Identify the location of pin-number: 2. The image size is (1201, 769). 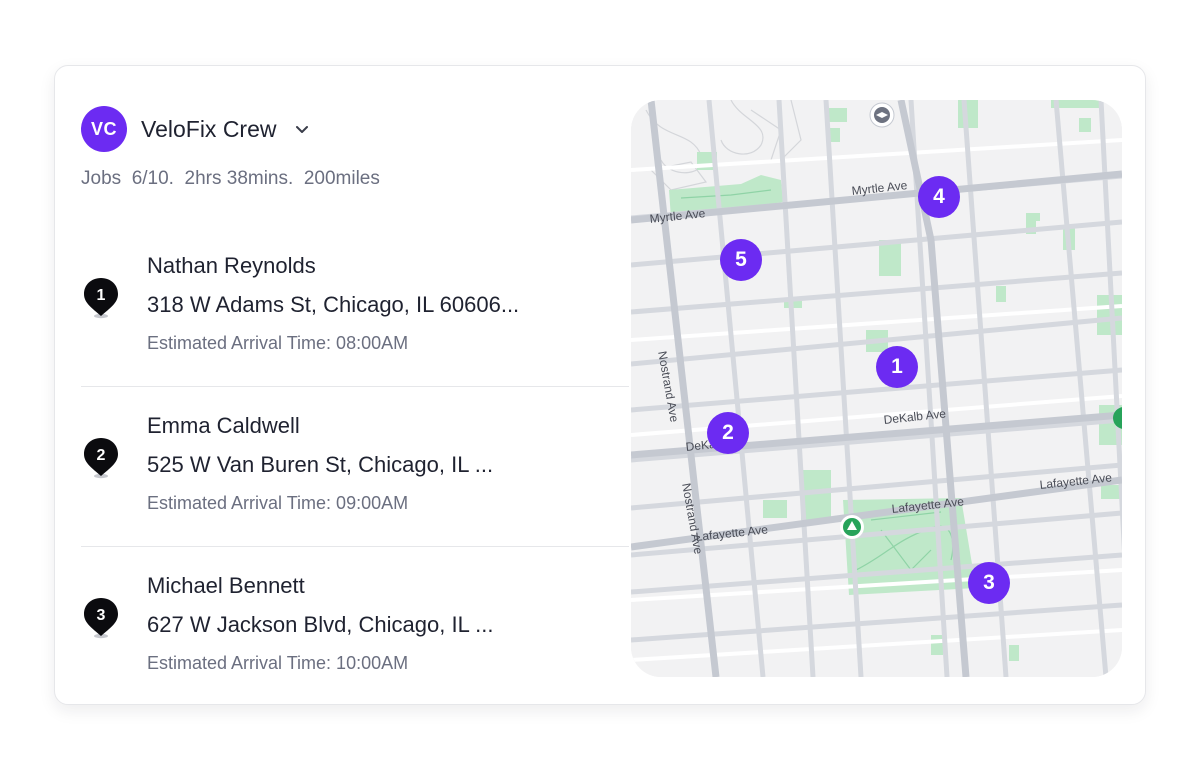
(101, 455).